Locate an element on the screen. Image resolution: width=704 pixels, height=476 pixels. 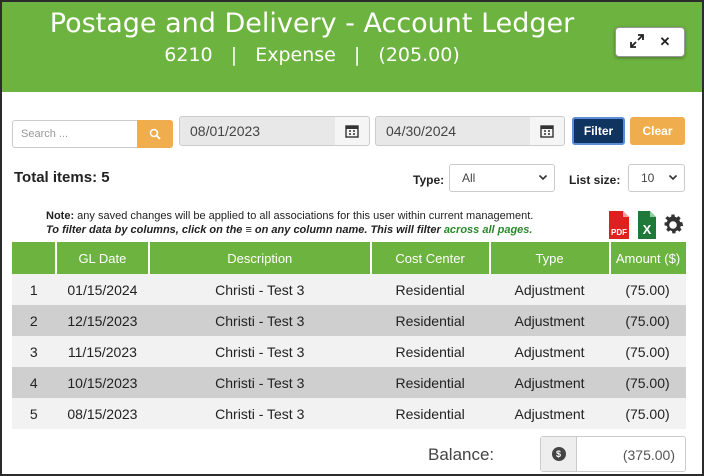
excel-label: X is located at coordinates (647, 229).